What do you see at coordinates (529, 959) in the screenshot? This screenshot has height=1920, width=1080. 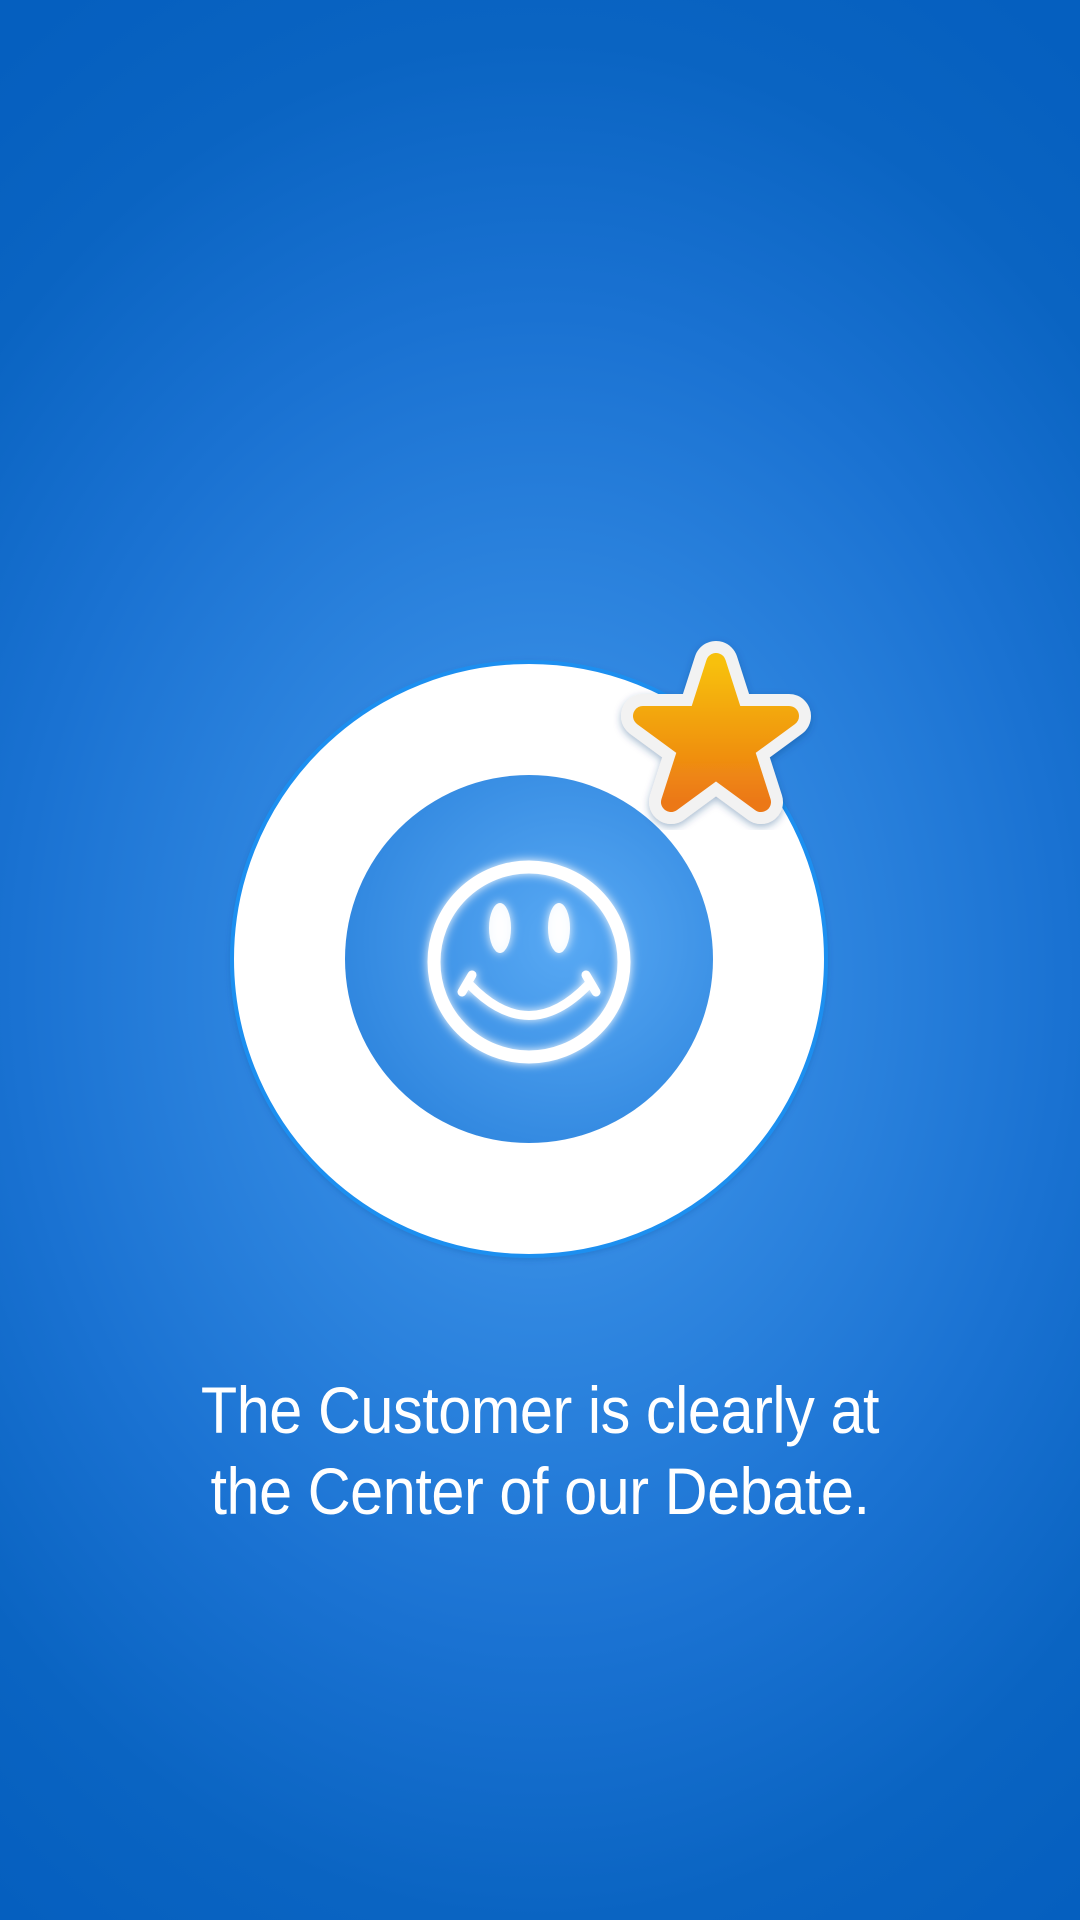 I see `inner-disc` at bounding box center [529, 959].